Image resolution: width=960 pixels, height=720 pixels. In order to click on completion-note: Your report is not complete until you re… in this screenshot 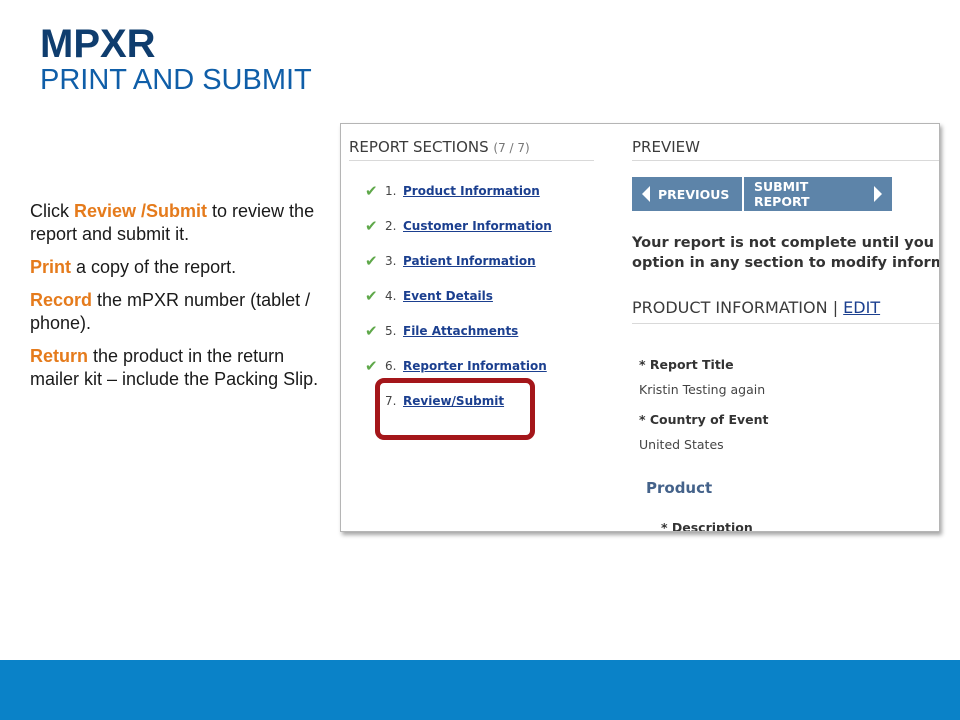, I will do `click(786, 253)`.